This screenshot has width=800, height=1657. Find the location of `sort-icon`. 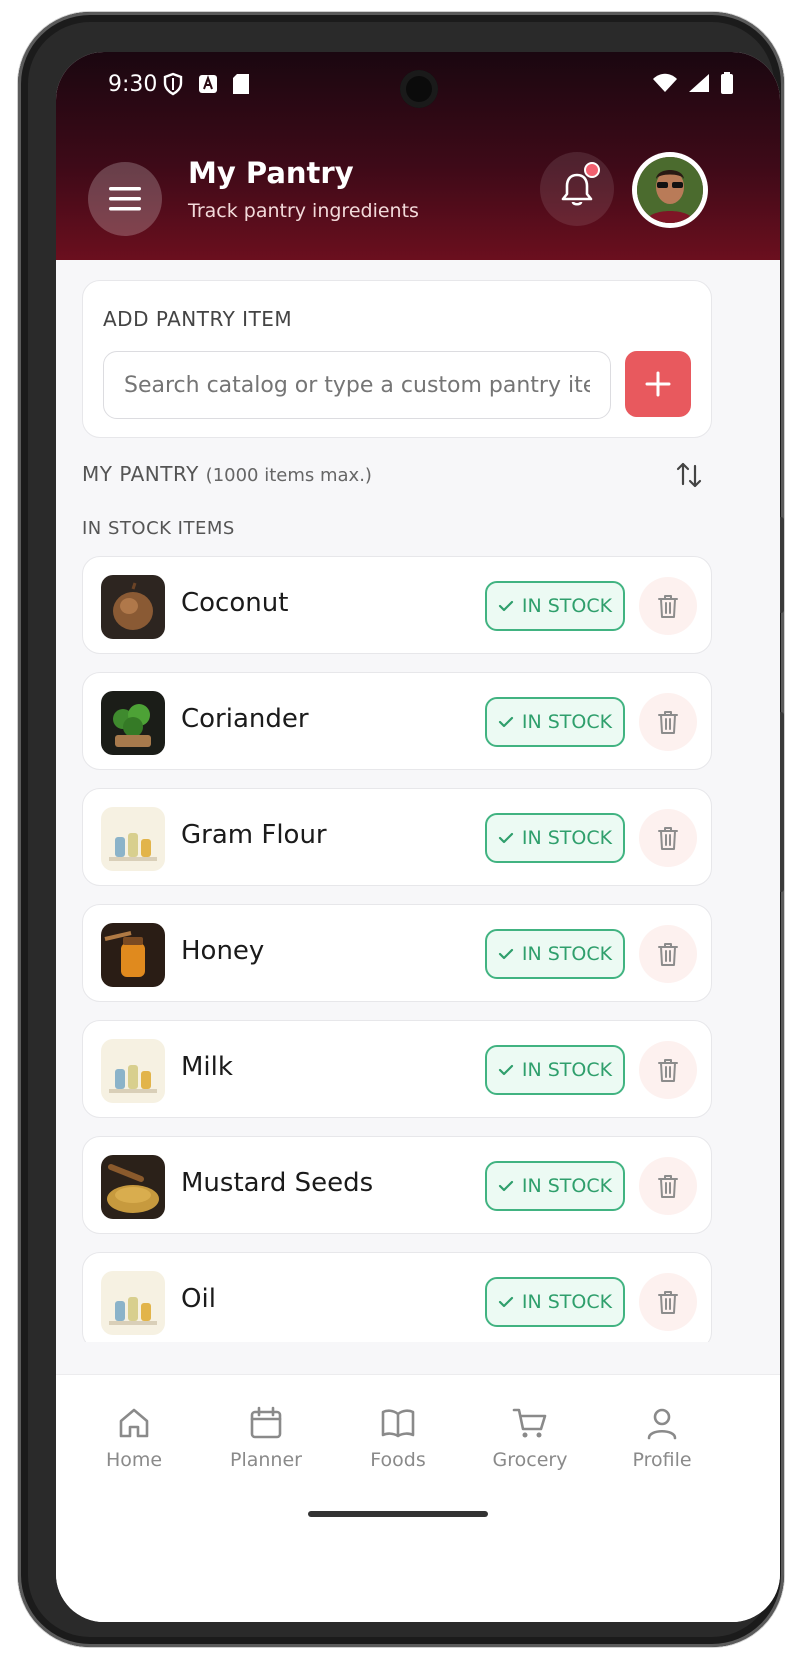

sort-icon is located at coordinates (689, 475).